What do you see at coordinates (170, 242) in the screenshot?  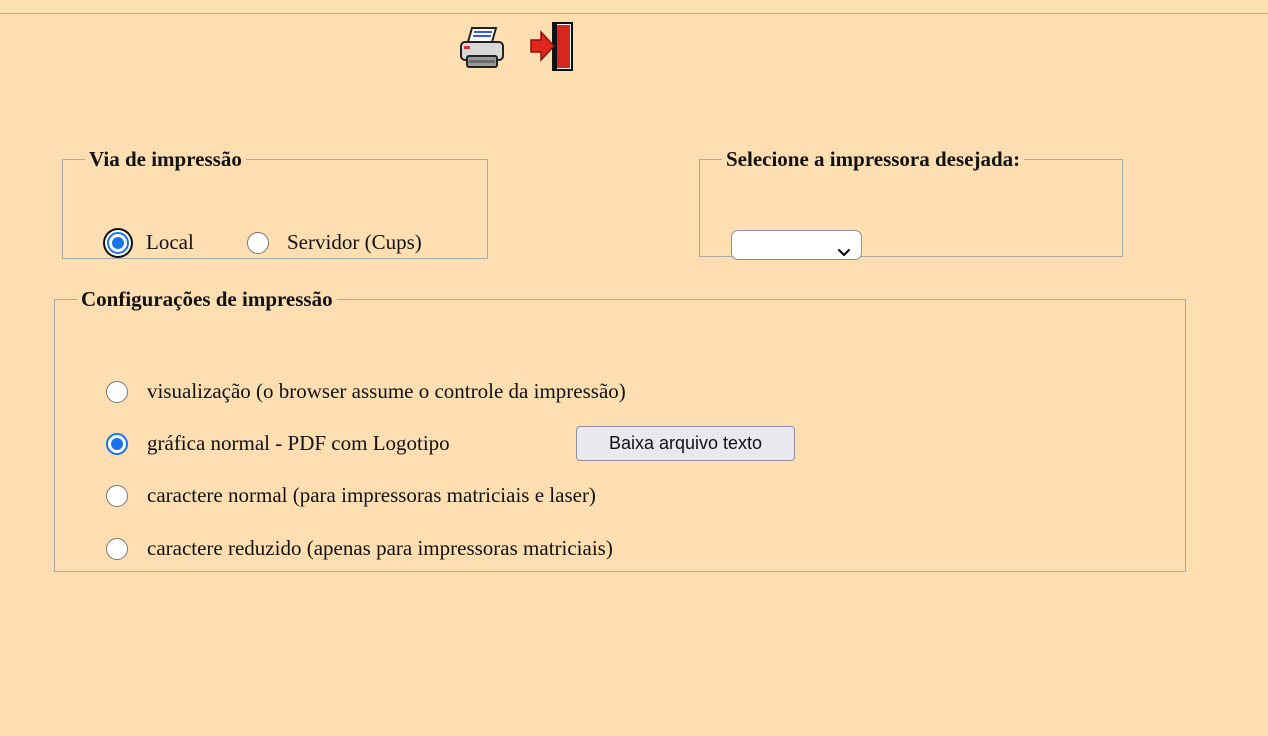 I see `radio-local-label: Local` at bounding box center [170, 242].